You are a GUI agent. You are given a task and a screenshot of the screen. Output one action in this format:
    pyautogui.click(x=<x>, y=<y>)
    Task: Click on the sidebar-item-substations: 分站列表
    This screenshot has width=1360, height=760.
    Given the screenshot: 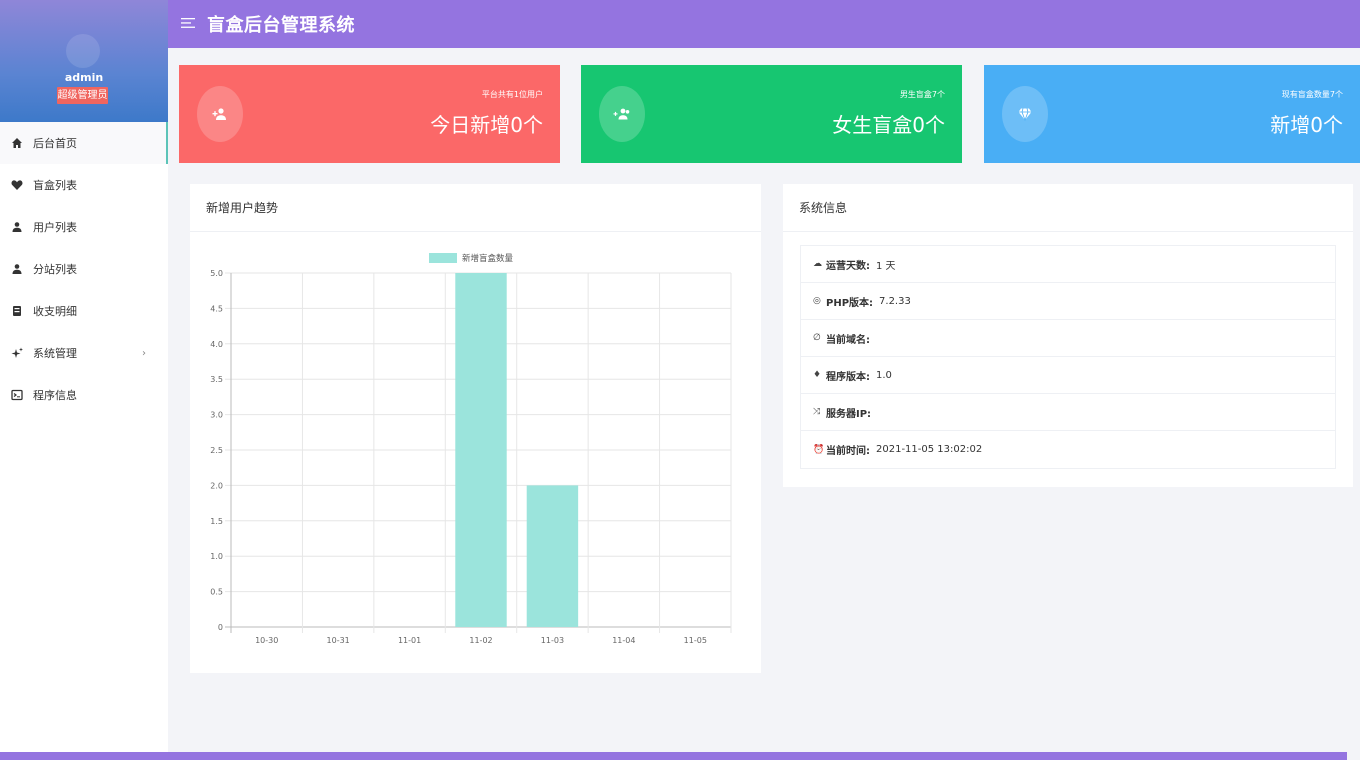 What is the action you would take?
    pyautogui.click(x=84, y=269)
    